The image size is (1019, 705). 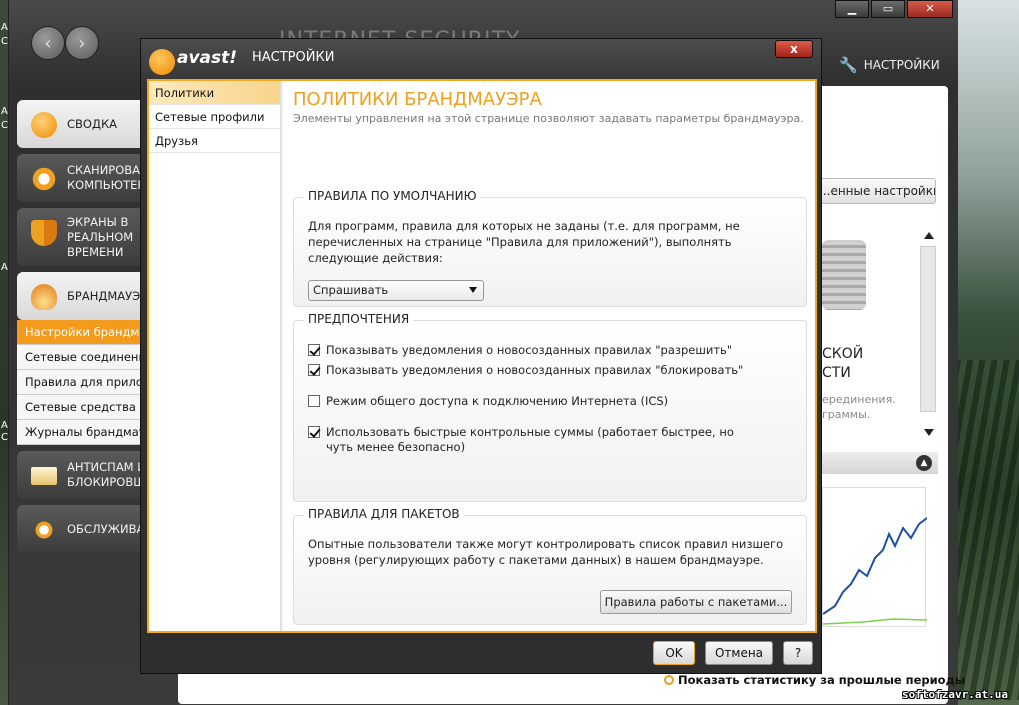 I want to click on chevron-down-icon, so click(x=473, y=290).